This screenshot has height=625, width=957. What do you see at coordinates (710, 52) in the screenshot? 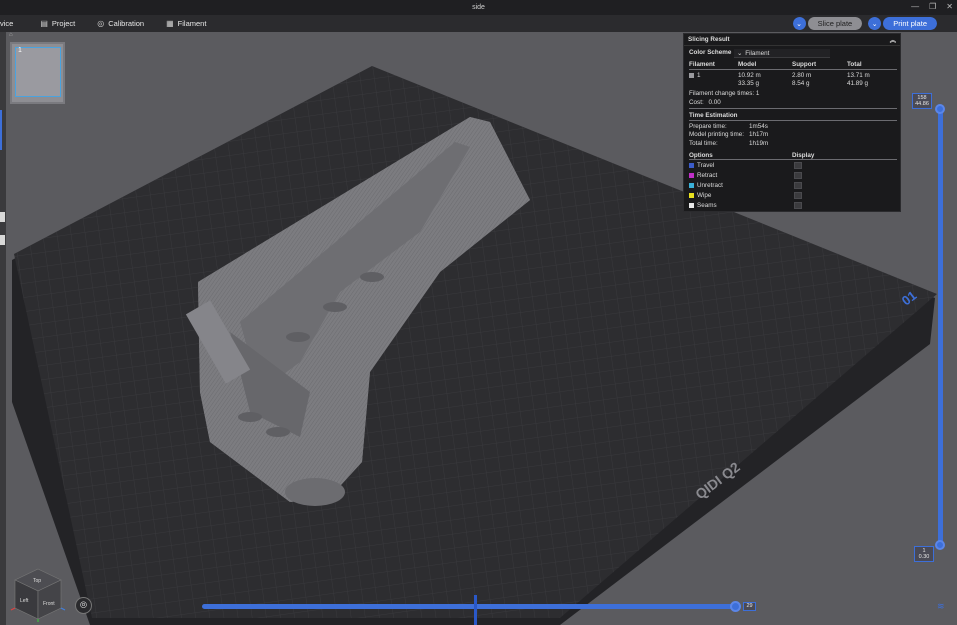
I see `color-scheme-label: Color Scheme` at bounding box center [710, 52].